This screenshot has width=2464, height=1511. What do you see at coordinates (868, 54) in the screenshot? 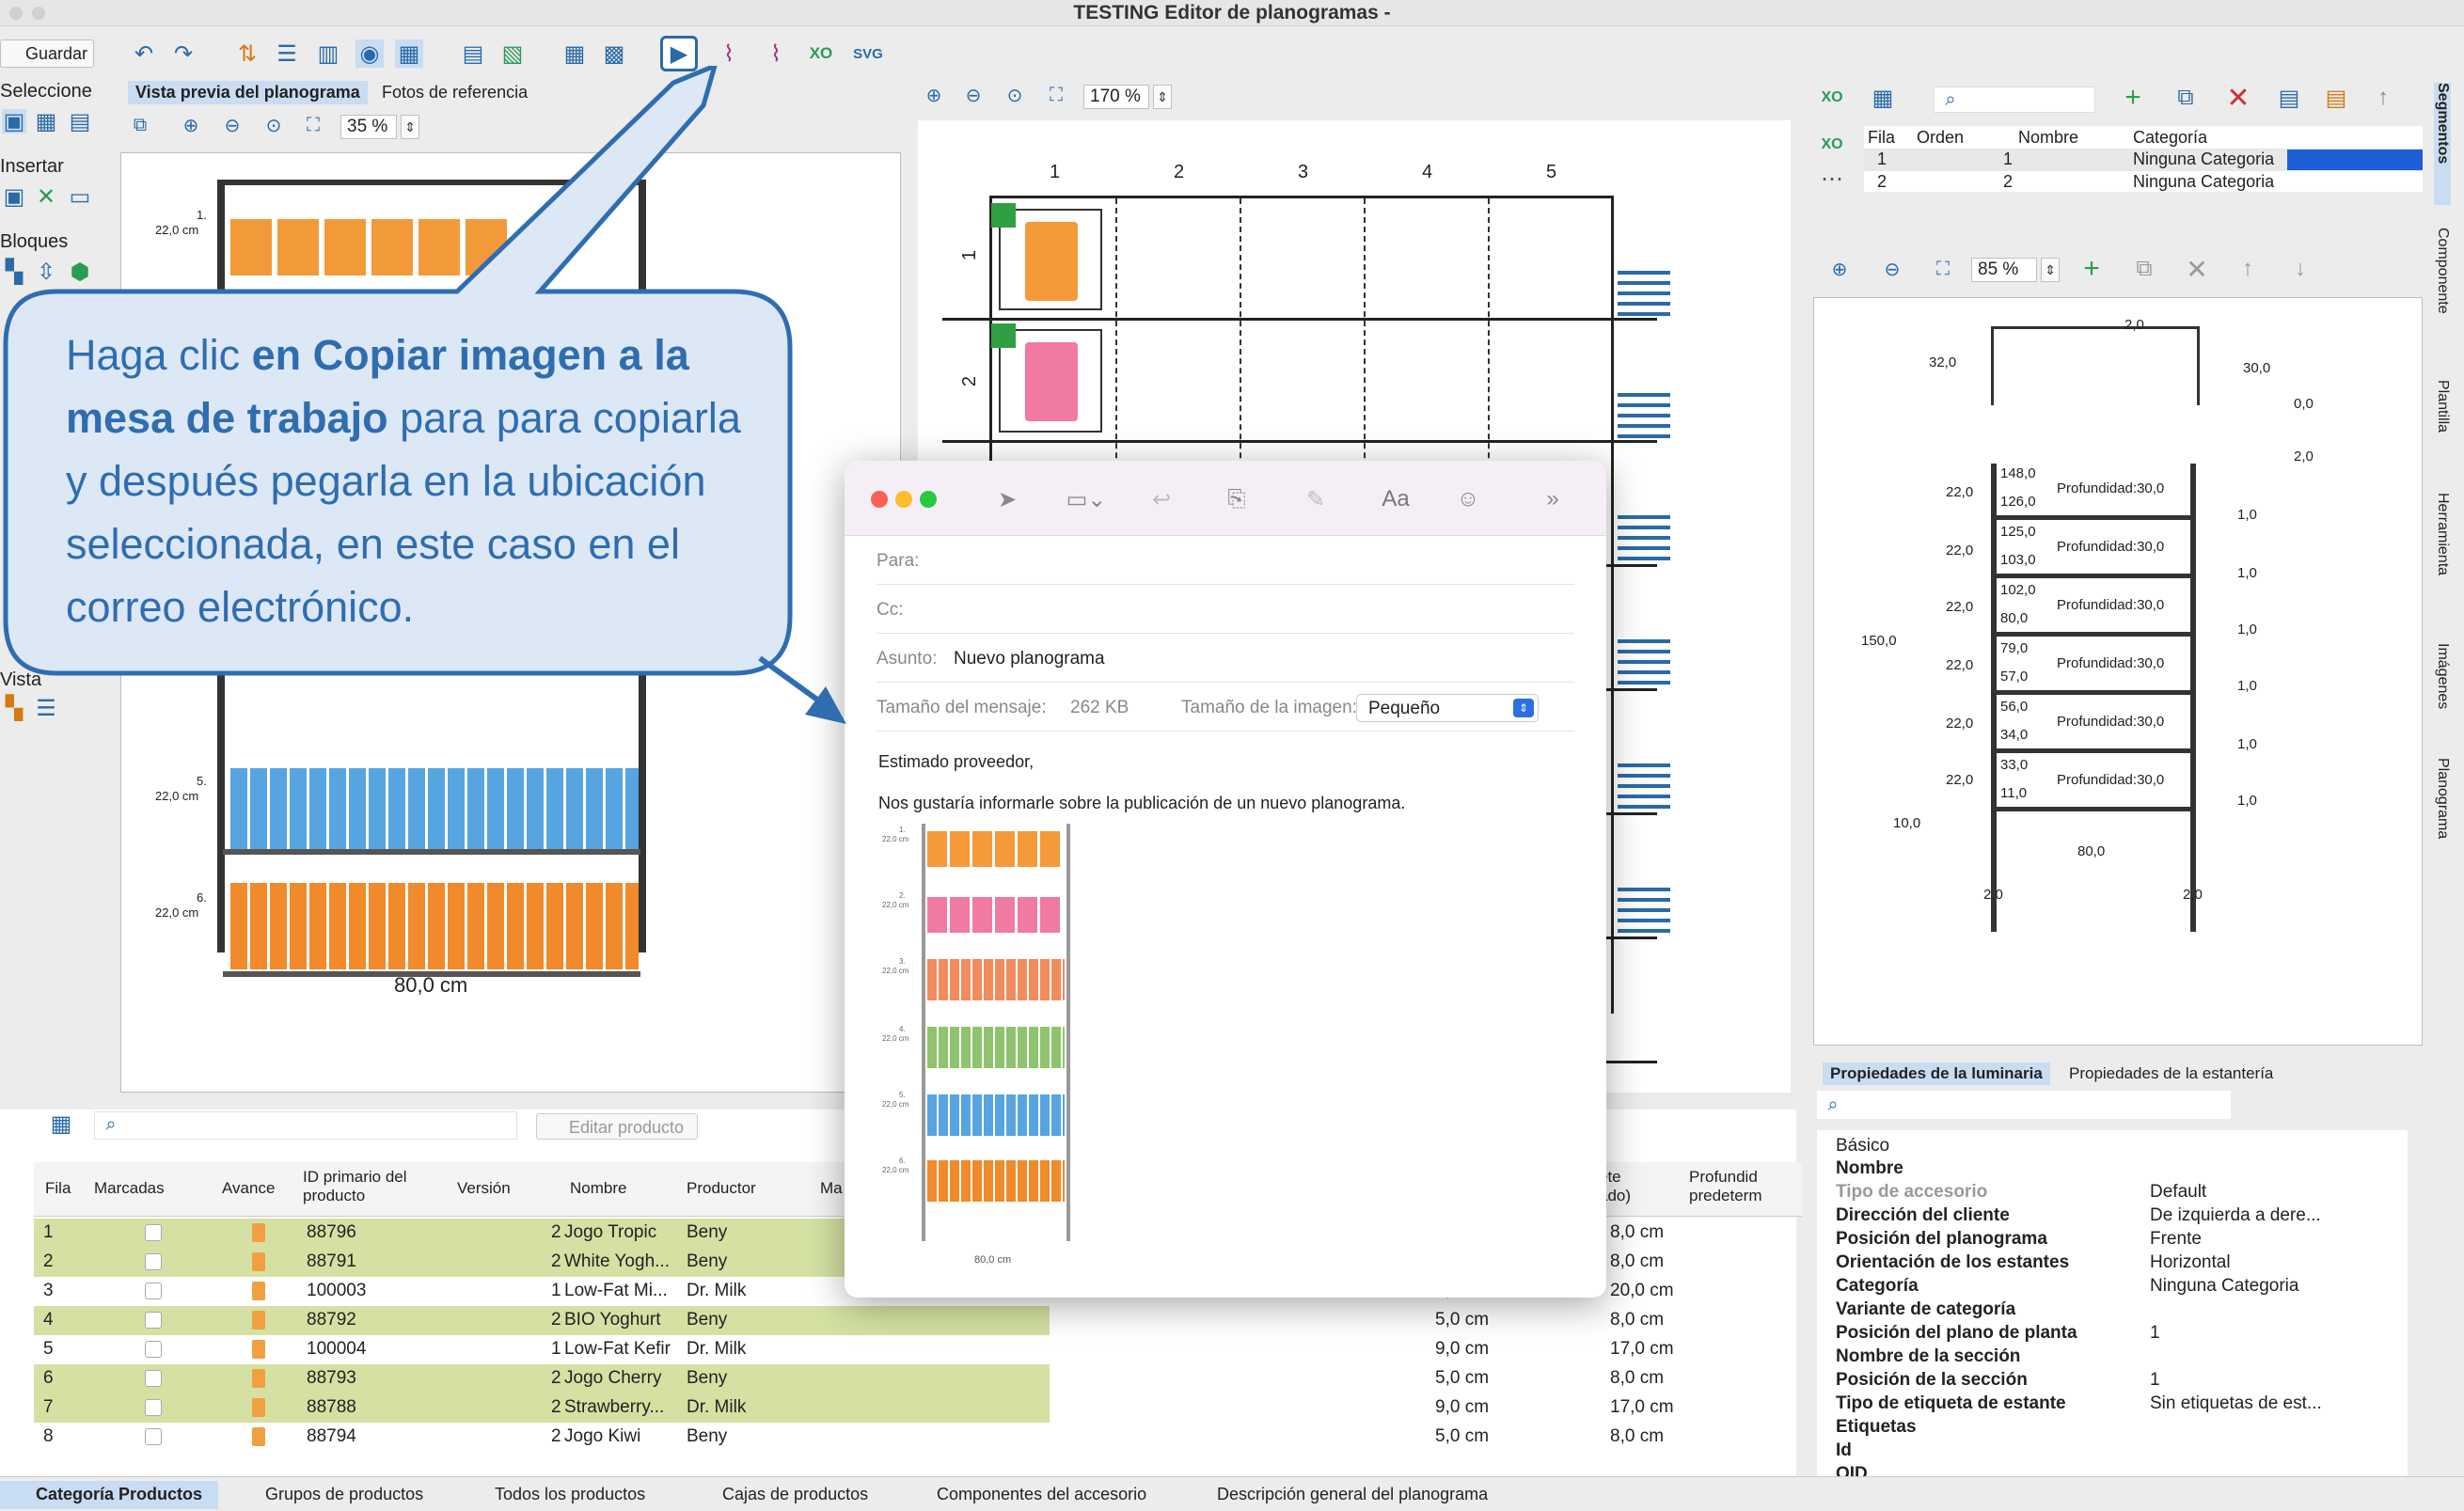
I see `svg-export-icon: SVG` at bounding box center [868, 54].